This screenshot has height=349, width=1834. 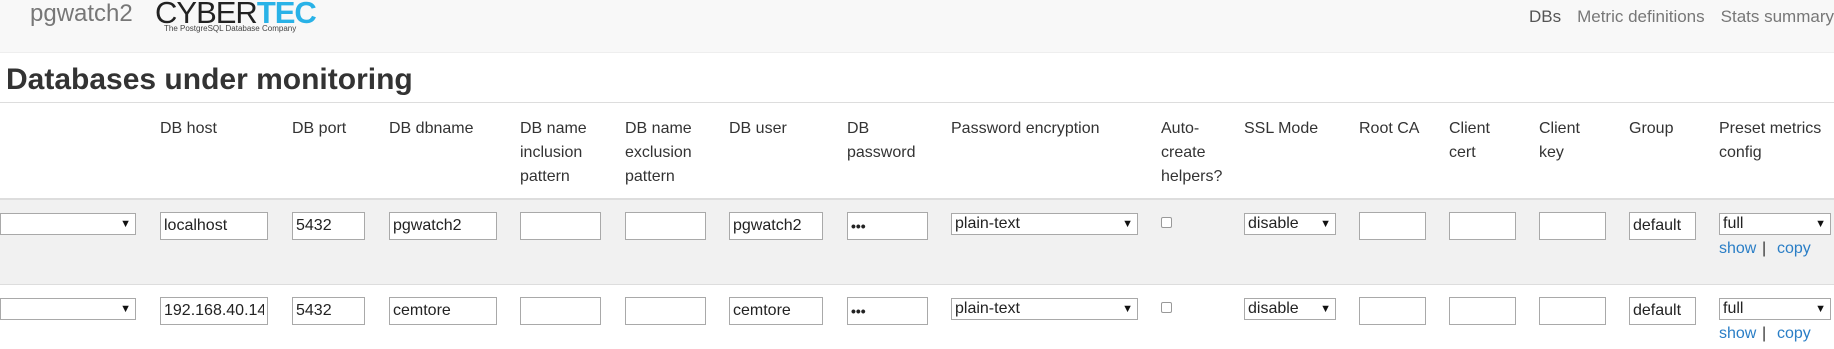 I want to click on col-header-auto-create-helpers: Auto-create helpers?, so click(x=1192, y=152).